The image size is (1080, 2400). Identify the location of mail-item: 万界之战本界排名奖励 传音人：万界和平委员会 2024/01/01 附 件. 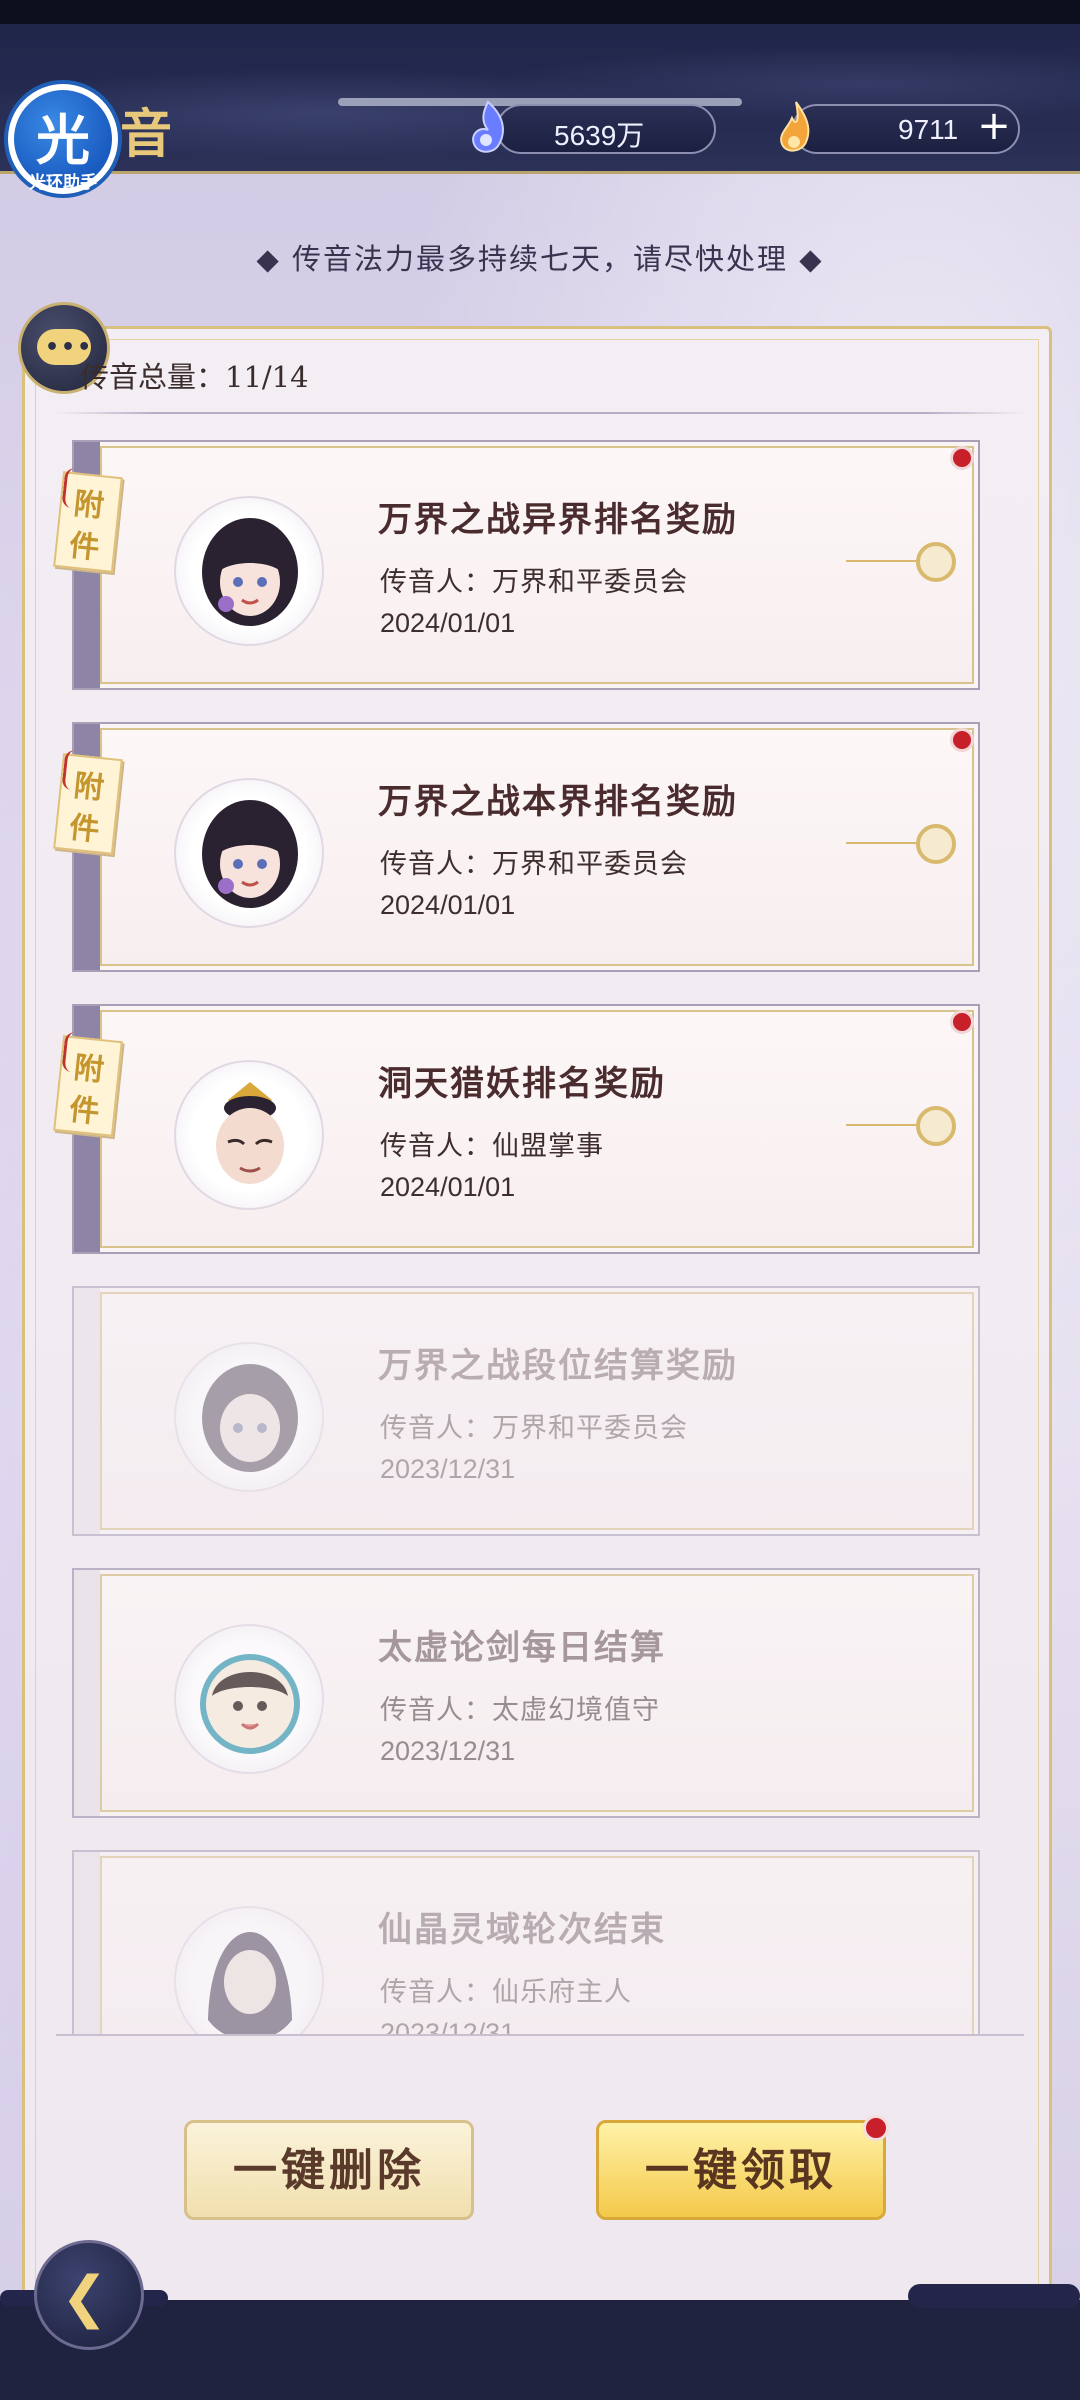
(516, 847).